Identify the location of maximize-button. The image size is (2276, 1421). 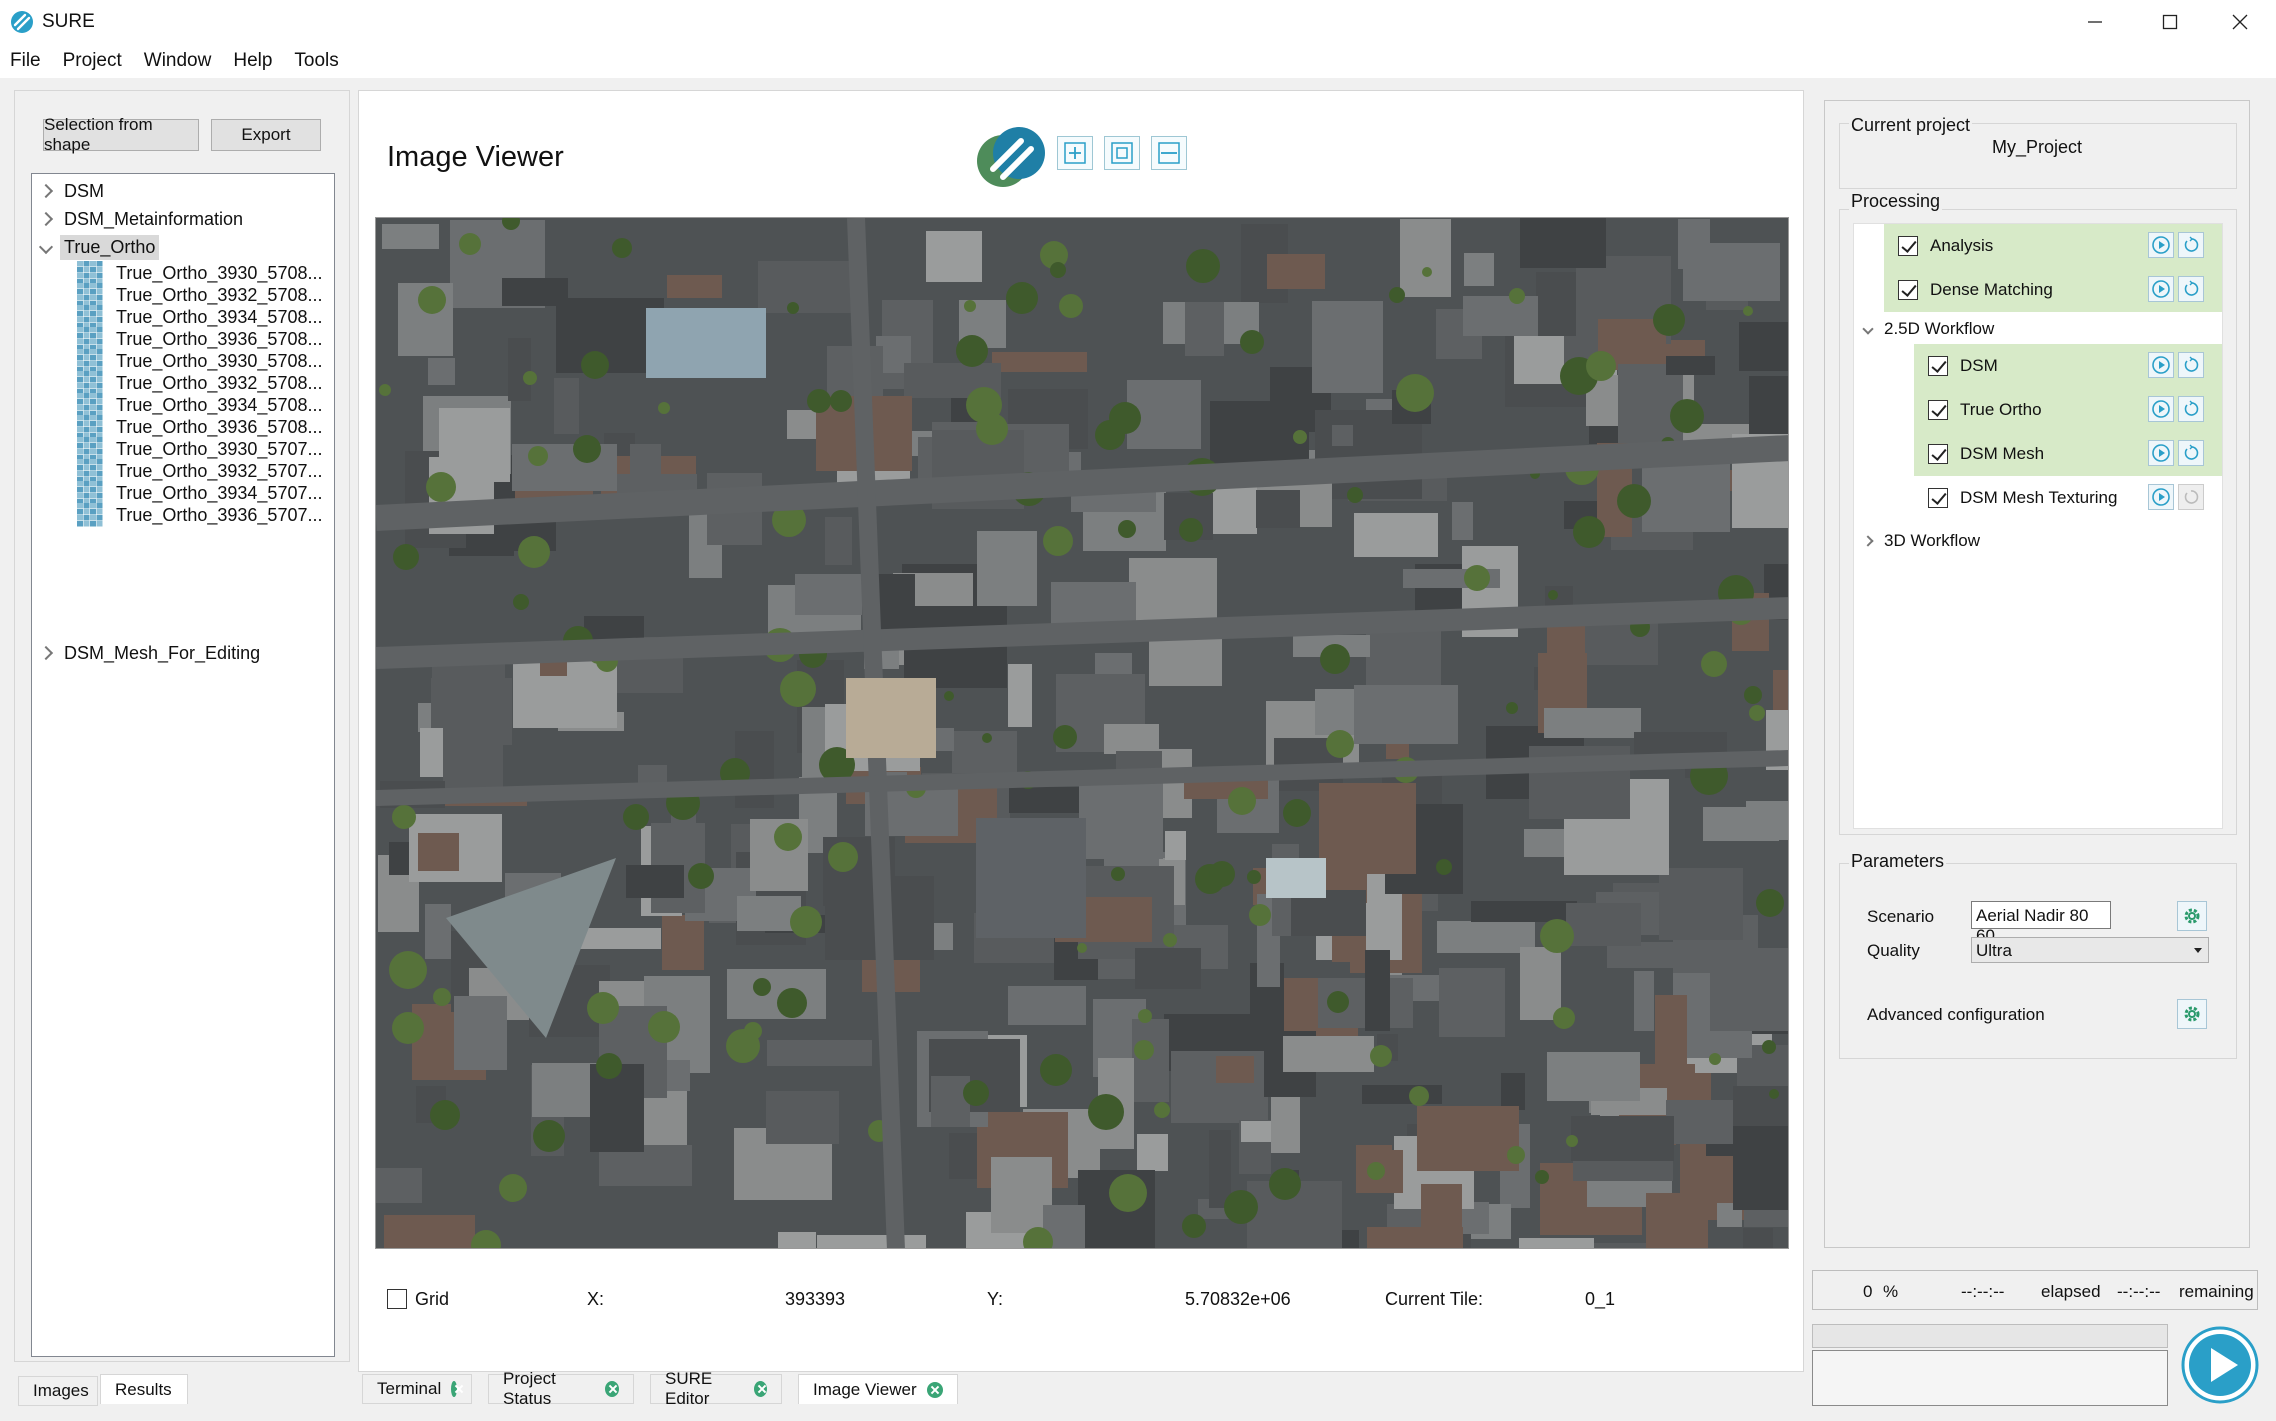
(2170, 22).